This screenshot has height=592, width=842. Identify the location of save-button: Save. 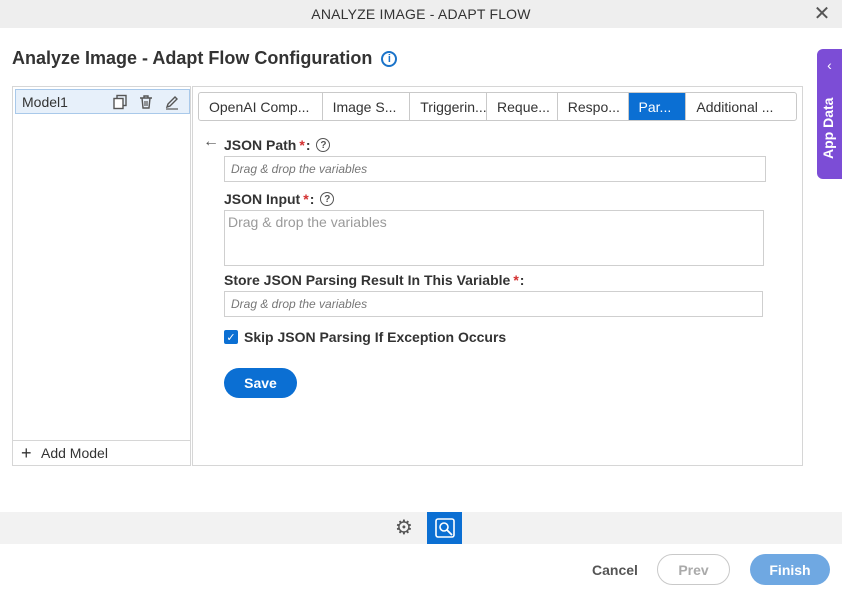
(260, 383).